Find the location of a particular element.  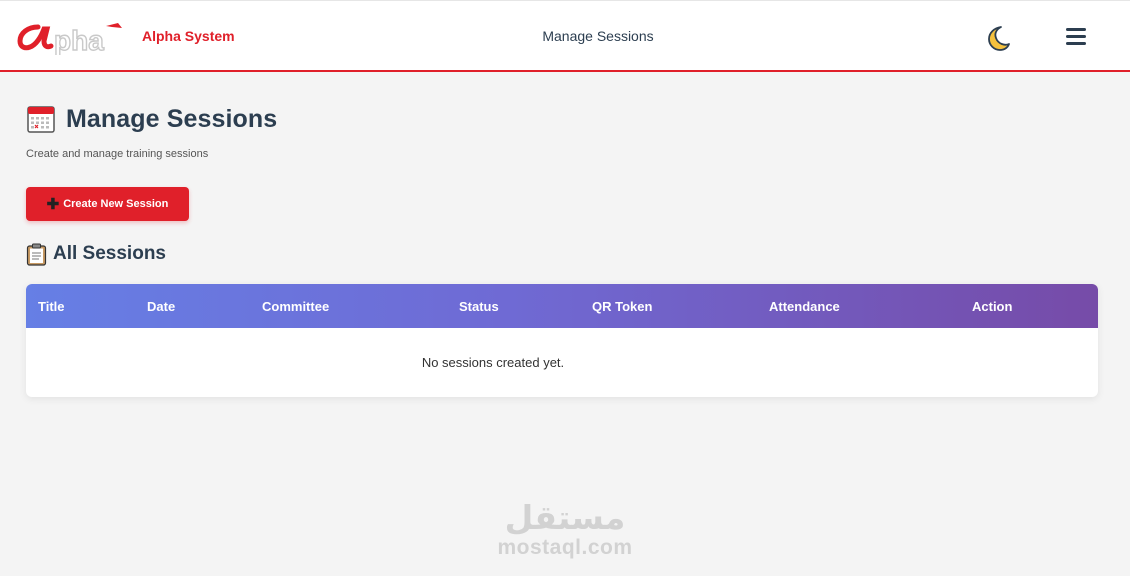

calendar-icon is located at coordinates (41, 119).